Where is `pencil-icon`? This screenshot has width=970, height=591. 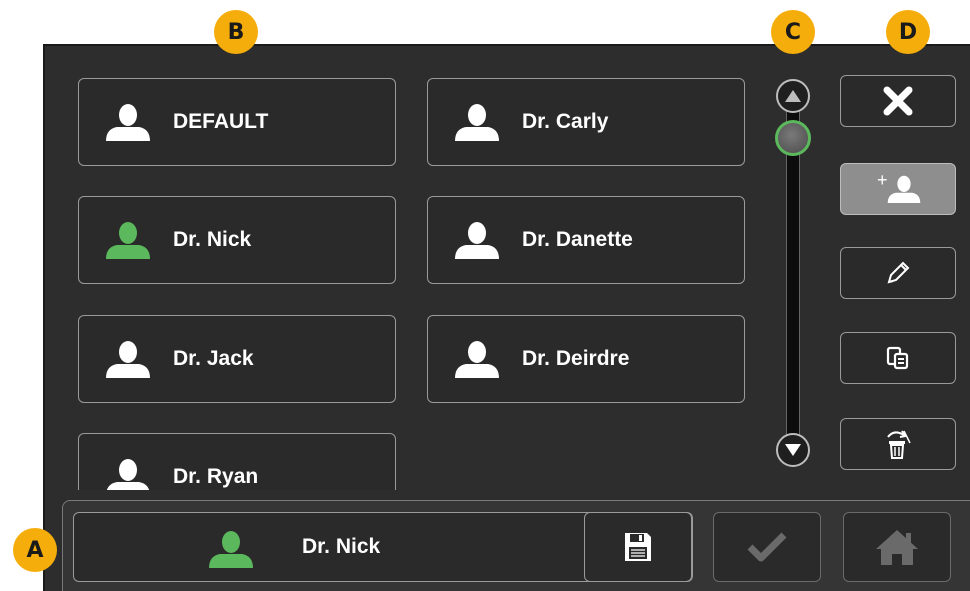
pencil-icon is located at coordinates (898, 272).